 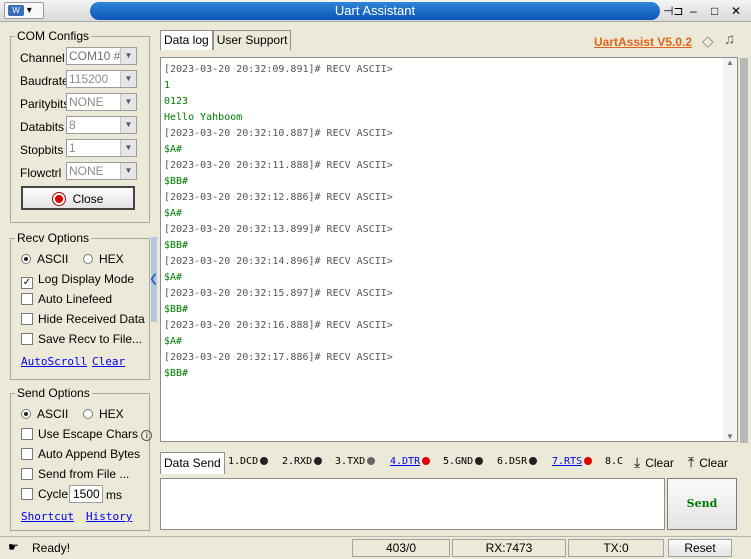 I want to click on flowctrl-select: NONE ▼, so click(x=101, y=171).